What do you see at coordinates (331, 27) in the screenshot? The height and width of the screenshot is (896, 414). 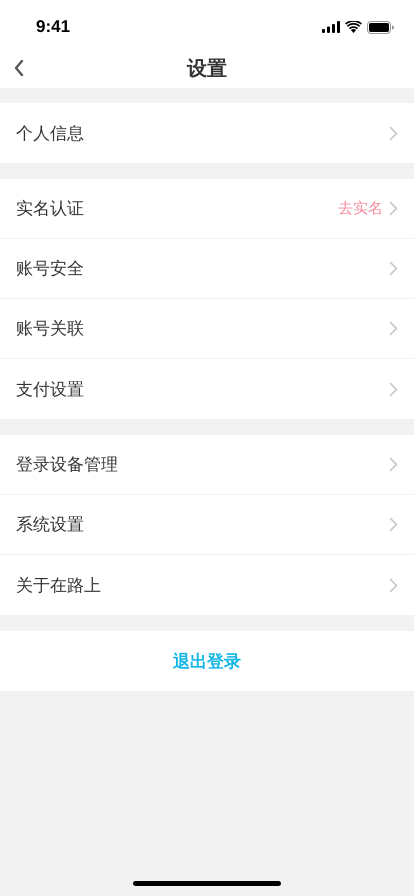 I see `signal-icon` at bounding box center [331, 27].